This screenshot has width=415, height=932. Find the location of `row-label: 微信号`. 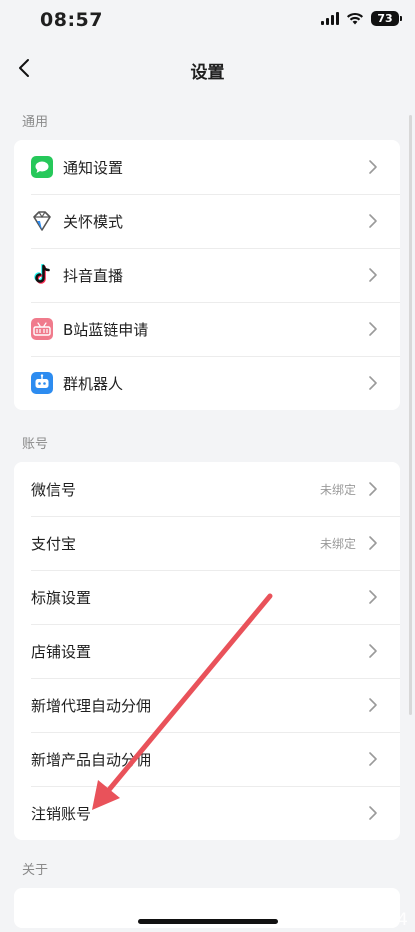

row-label: 微信号 is located at coordinates (54, 489).